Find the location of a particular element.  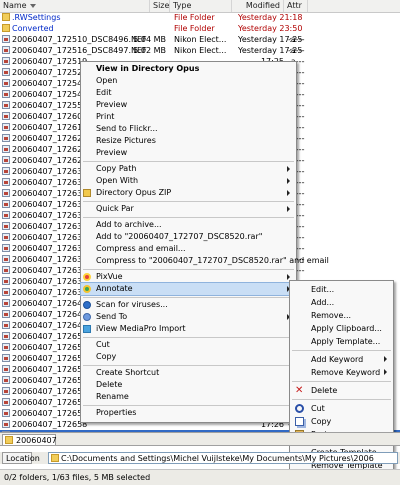

folder-tab-bar: 20060407 is located at coordinates (200, 439).